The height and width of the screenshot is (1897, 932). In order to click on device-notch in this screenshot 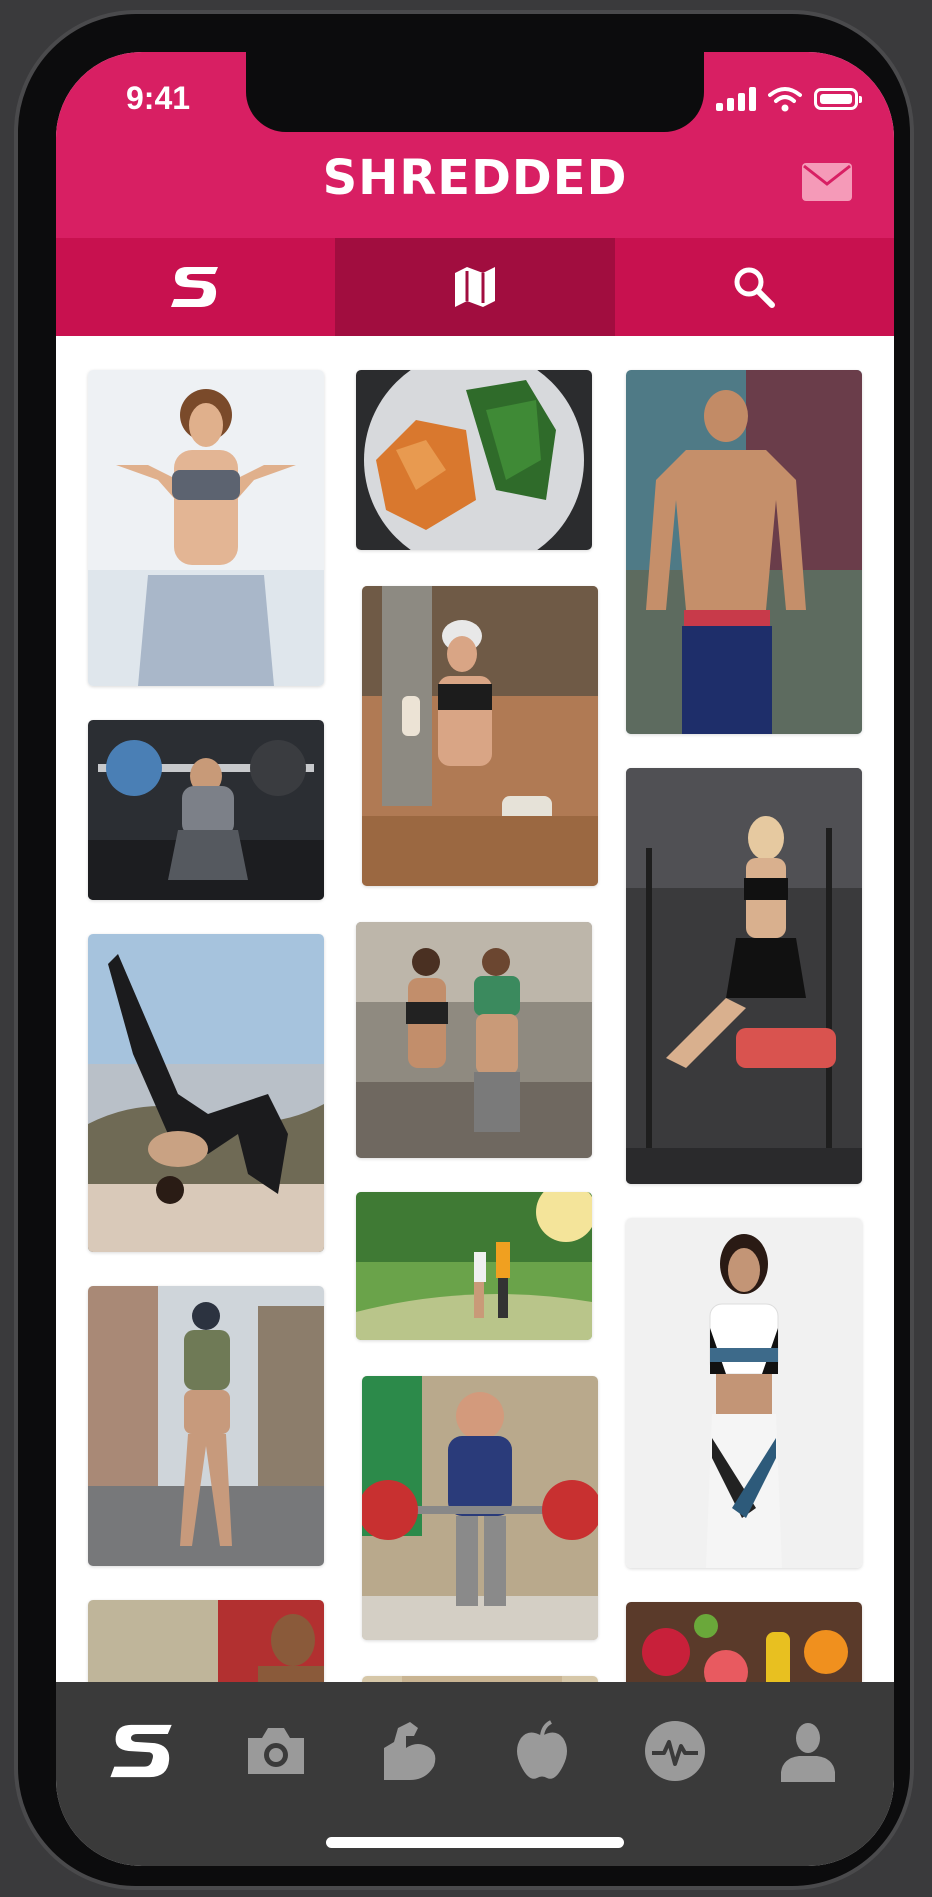, I will do `click(475, 92)`.